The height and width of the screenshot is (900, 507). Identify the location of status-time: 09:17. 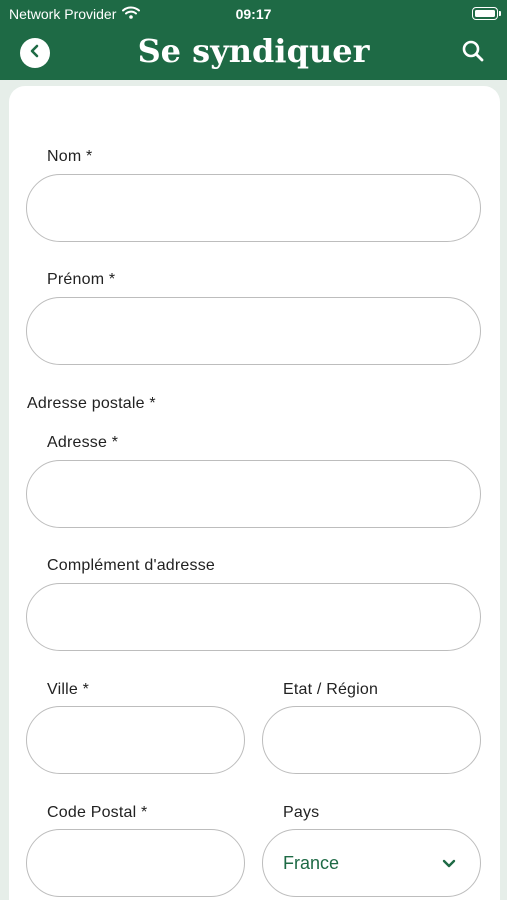
(253, 14).